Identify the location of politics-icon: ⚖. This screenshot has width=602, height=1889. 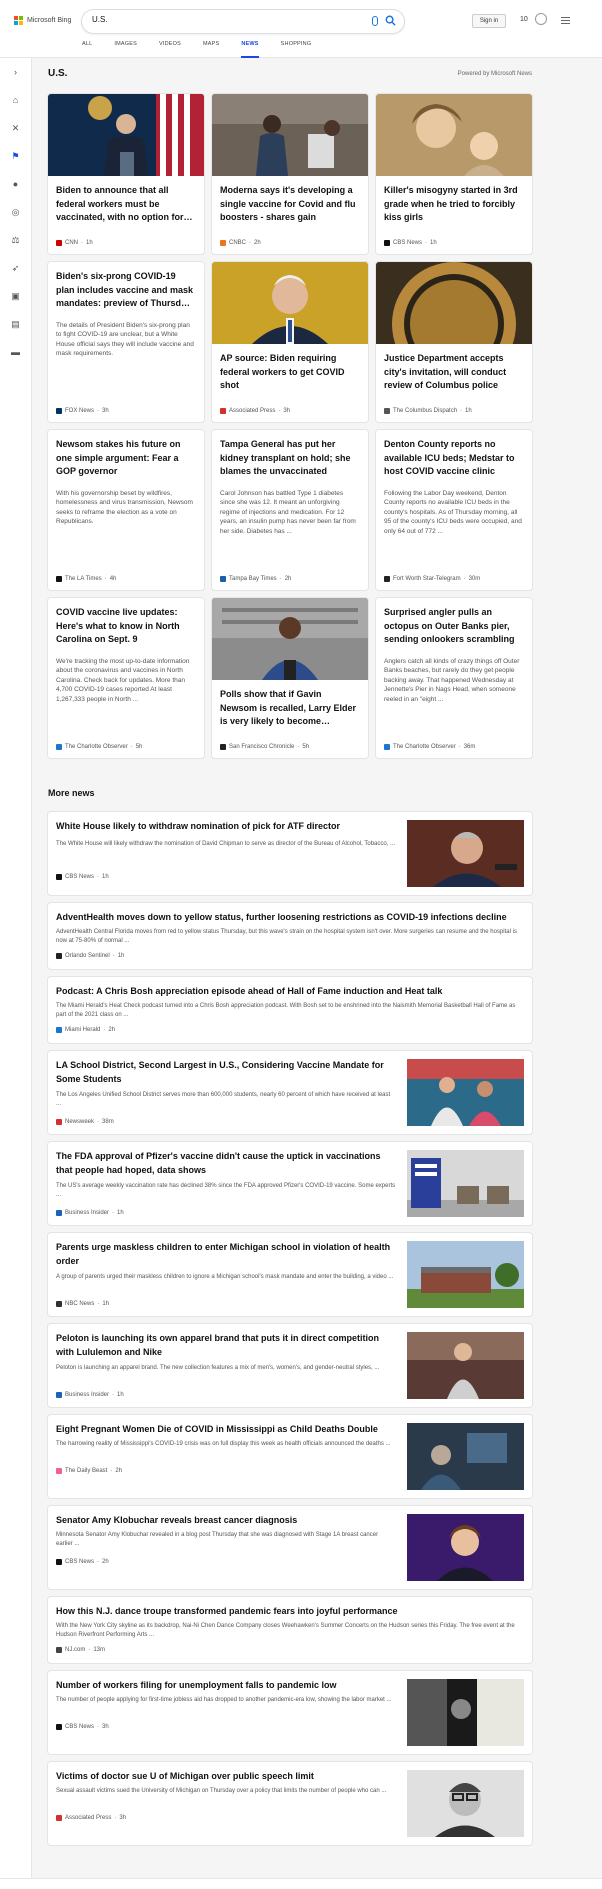
(15, 240).